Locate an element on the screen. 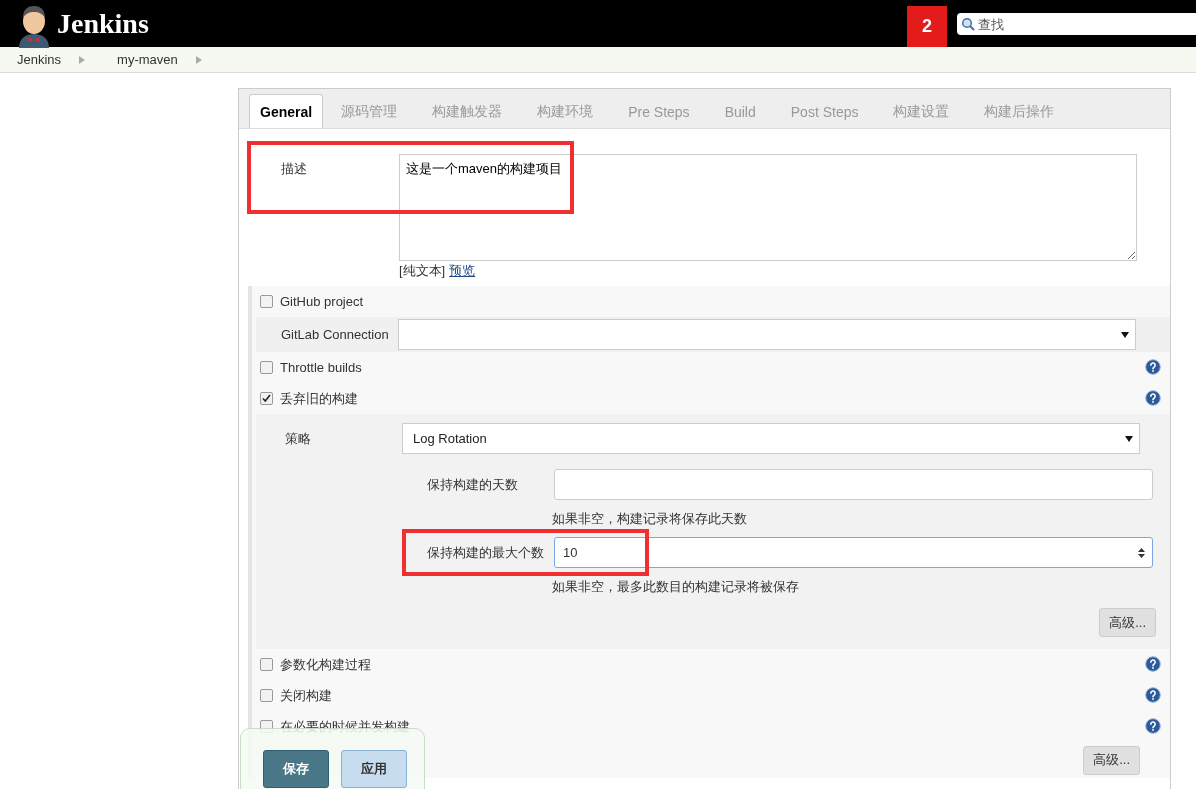  field-label: 策略 is located at coordinates (298, 438).